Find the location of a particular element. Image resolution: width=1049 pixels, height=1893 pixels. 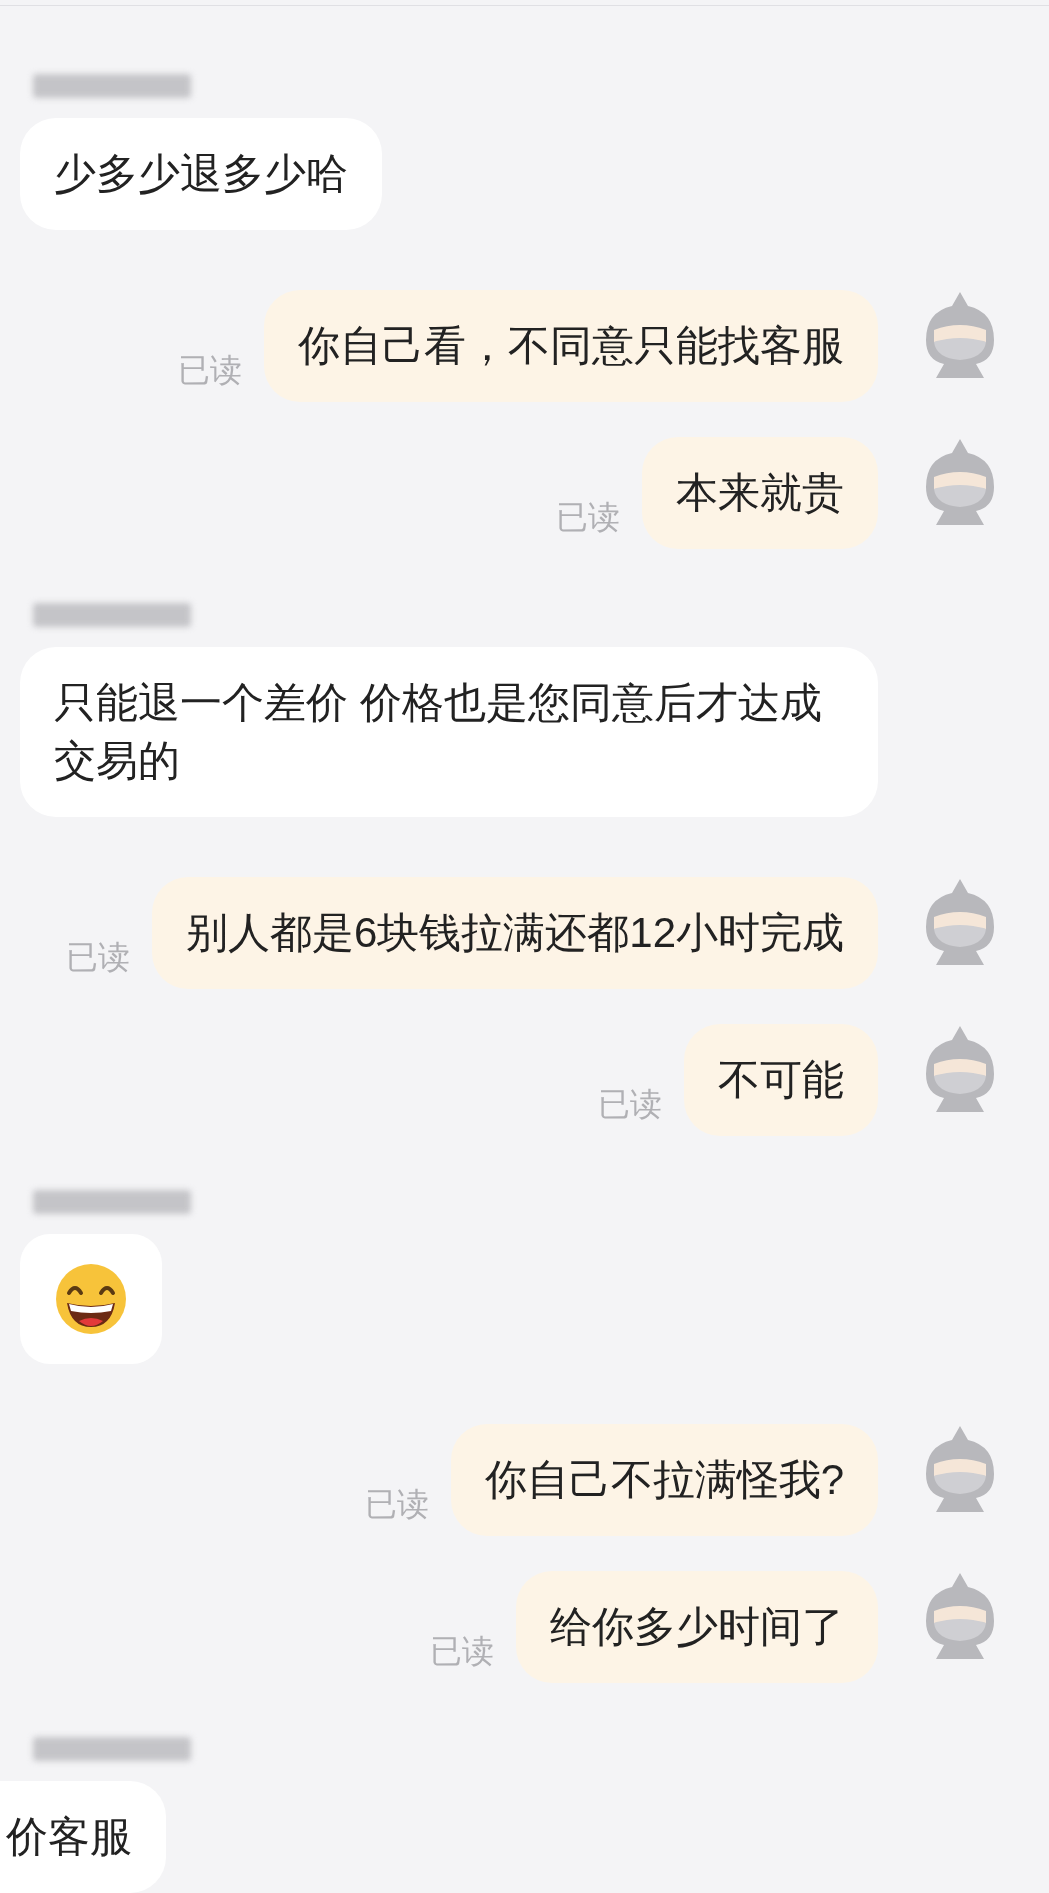

message-bubble: 你自己不拉满怪我? is located at coordinates (664, 1480).